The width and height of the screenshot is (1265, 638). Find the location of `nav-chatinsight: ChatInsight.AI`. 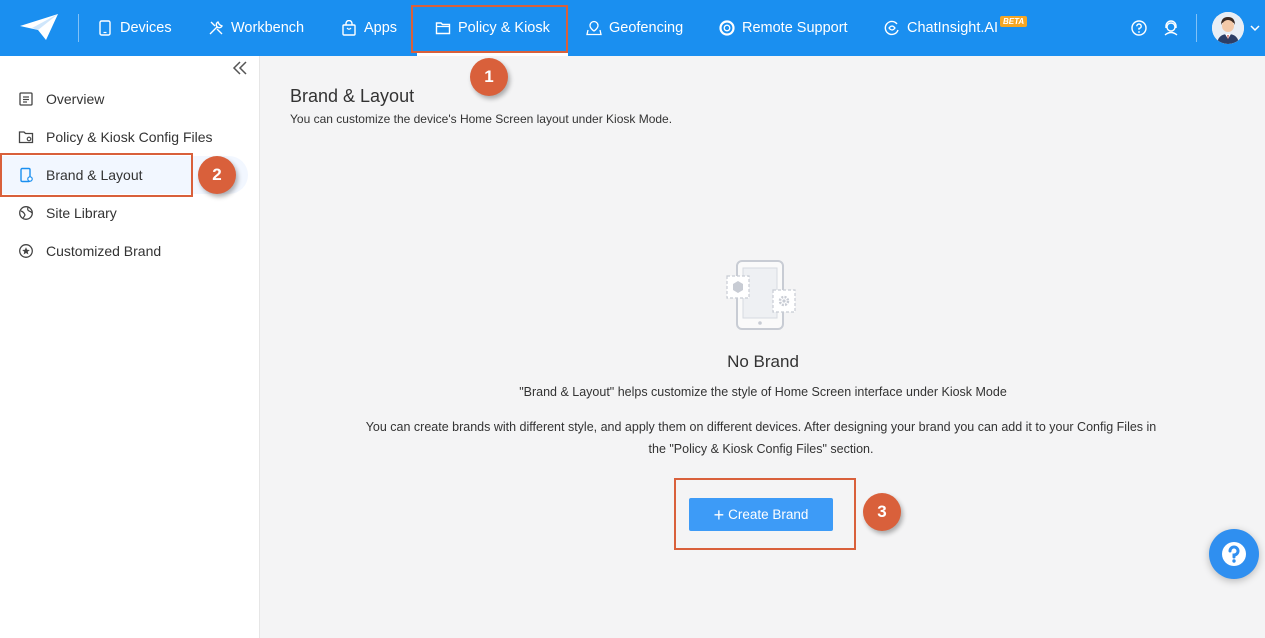

nav-chatinsight: ChatInsight.AI is located at coordinates (941, 28).